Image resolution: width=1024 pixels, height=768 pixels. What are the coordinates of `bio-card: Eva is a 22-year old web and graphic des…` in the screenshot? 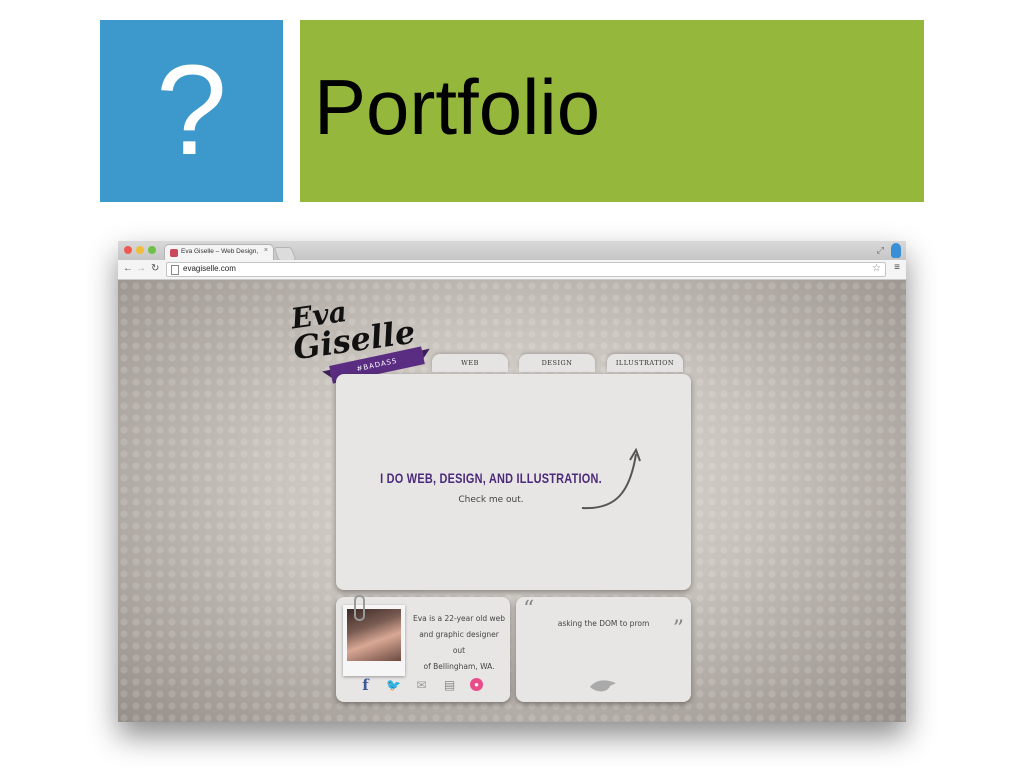 It's located at (423, 648).